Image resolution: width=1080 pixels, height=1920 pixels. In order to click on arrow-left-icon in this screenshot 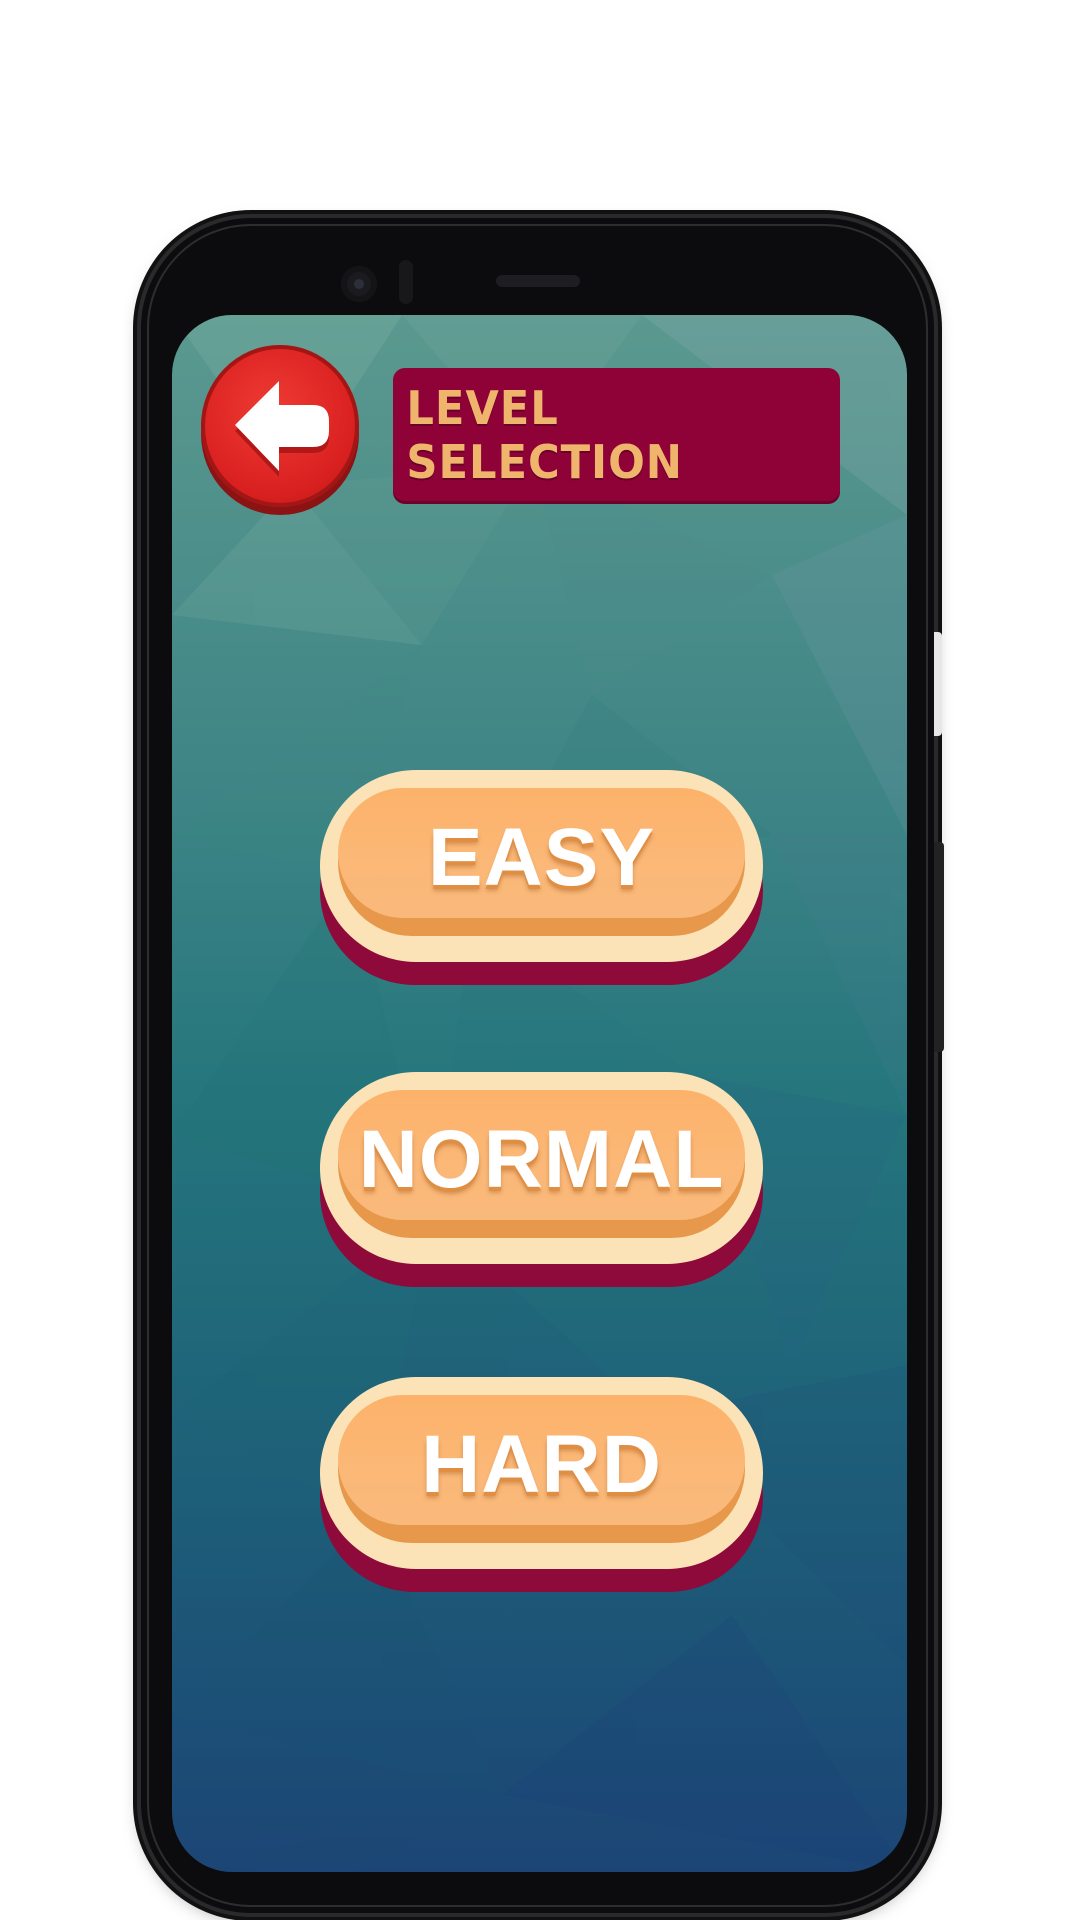, I will do `click(282, 429)`.